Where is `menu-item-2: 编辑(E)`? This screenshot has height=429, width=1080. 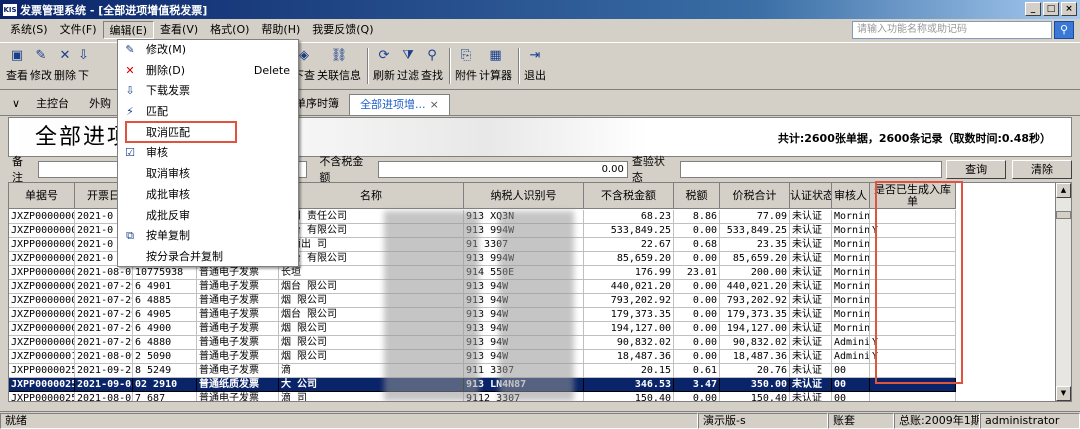
menu-item-2: 编辑(E) is located at coordinates (128, 30).